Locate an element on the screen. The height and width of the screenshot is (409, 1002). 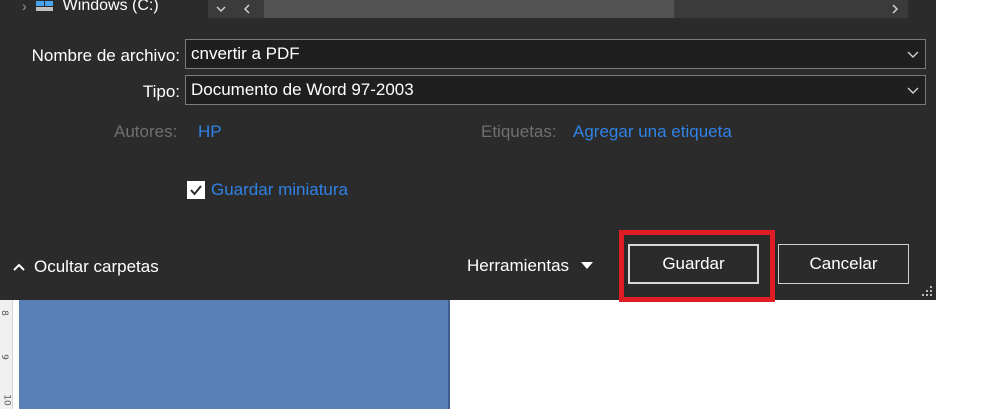
ruler-mark: 10 is located at coordinates (6, 400).